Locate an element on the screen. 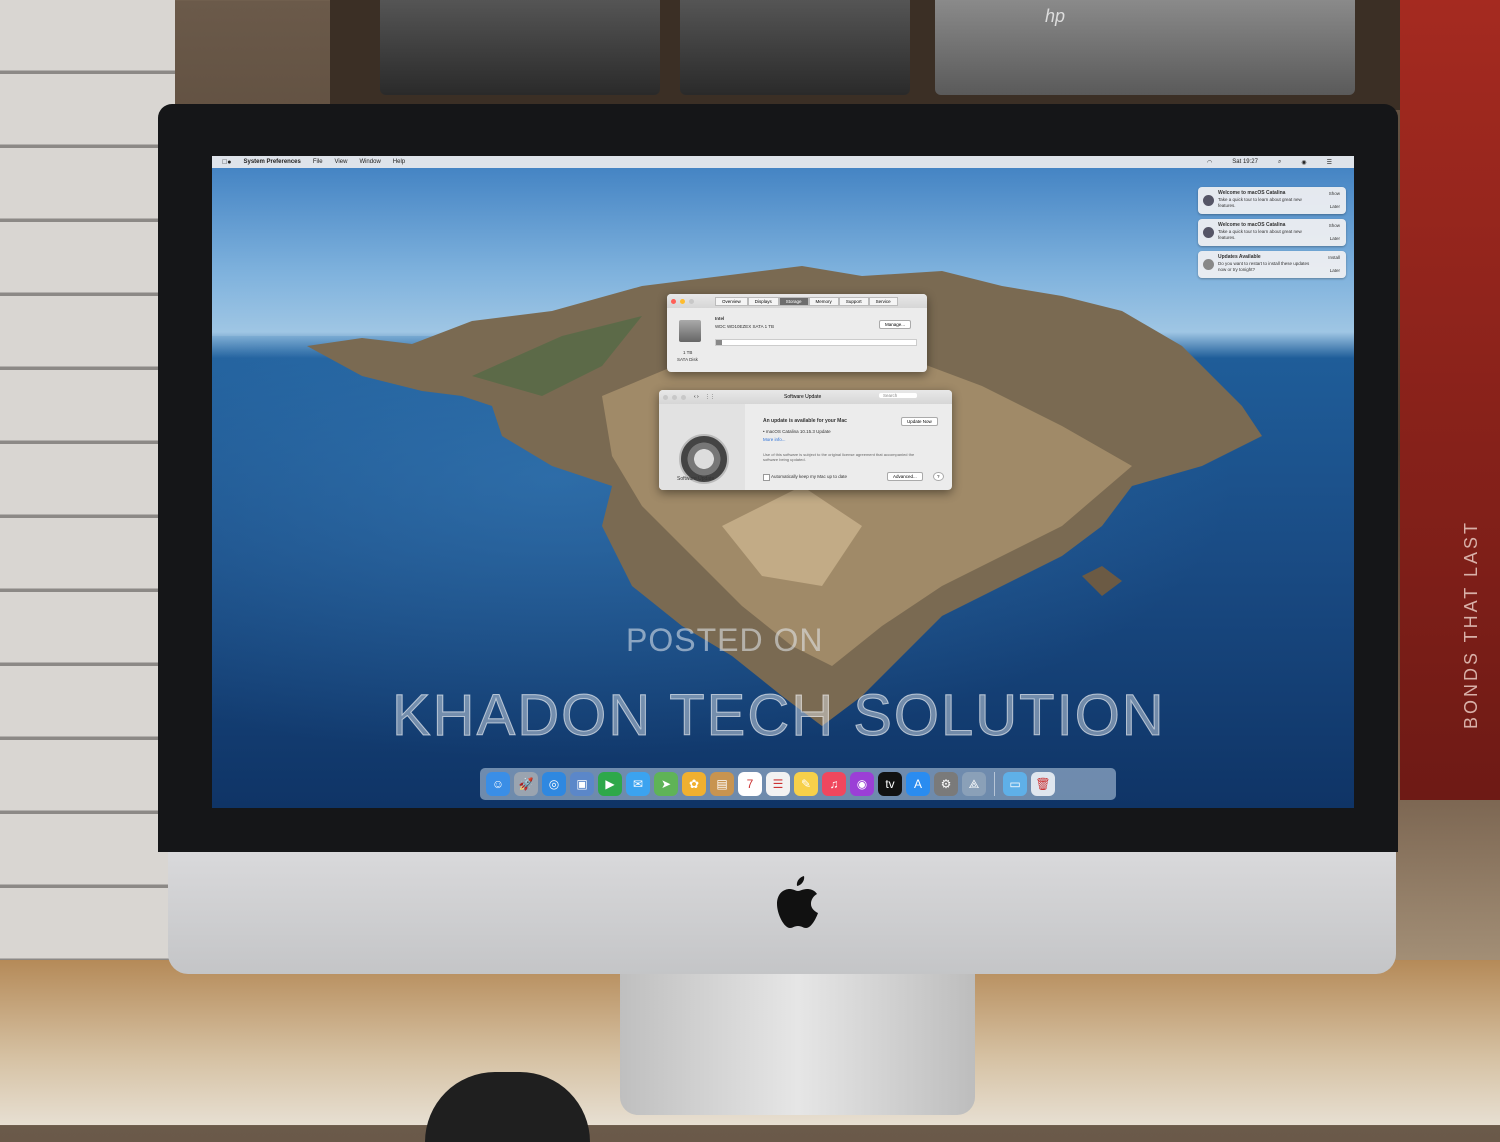 This screenshot has height=1142, width=1500. tab-overview: Overview is located at coordinates (731, 301).